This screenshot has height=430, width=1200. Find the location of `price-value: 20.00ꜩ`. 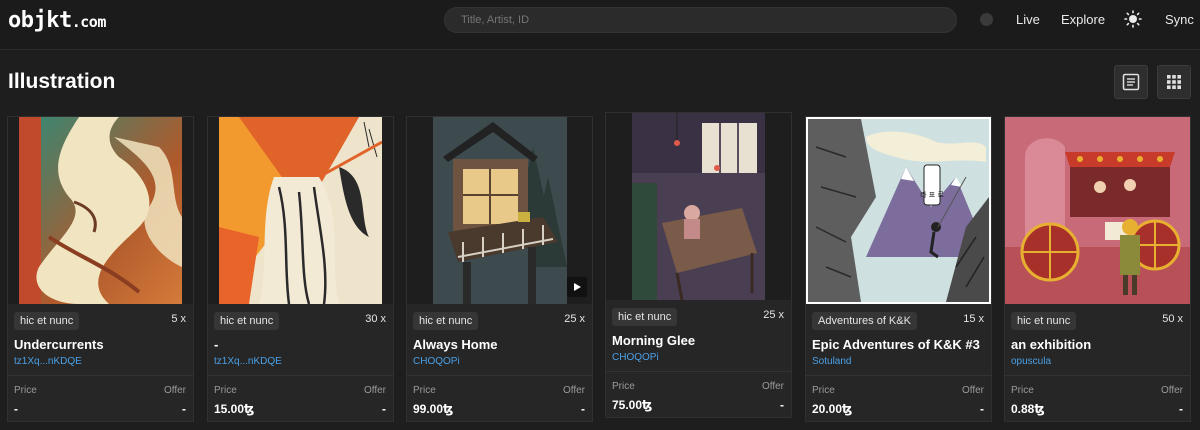

price-value: 20.00ꜩ is located at coordinates (832, 409).